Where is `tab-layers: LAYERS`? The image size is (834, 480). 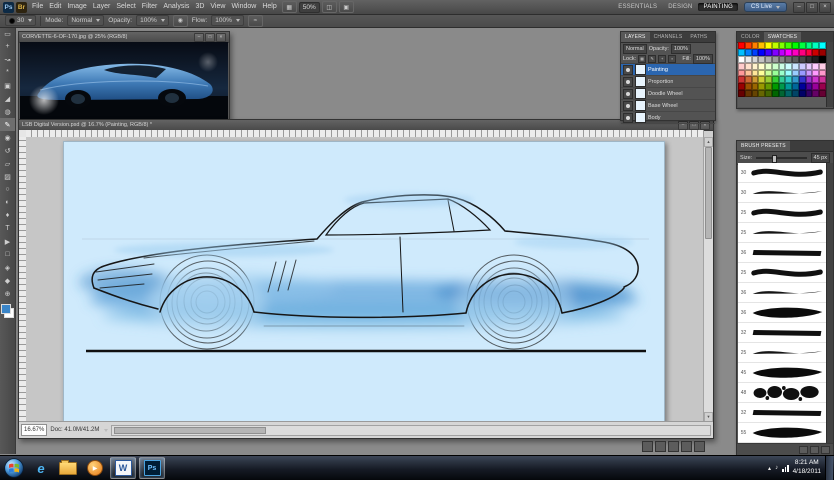
tab-layers: LAYERS is located at coordinates (635, 37).